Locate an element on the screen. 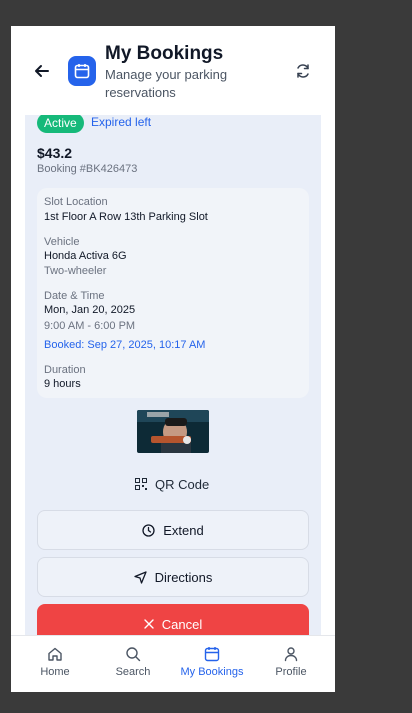  extend-button: Extend is located at coordinates (173, 530).